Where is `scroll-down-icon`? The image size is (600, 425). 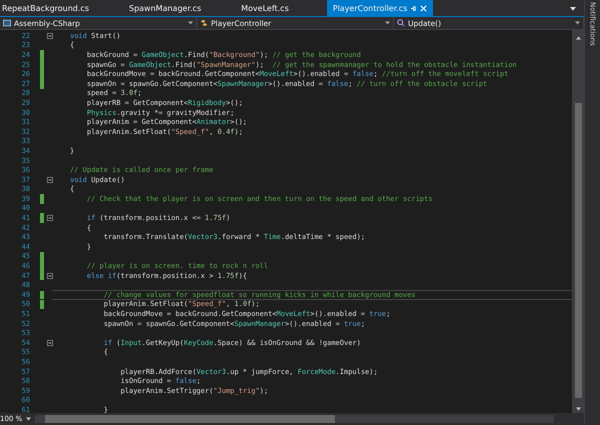 scroll-down-icon is located at coordinates (578, 409).